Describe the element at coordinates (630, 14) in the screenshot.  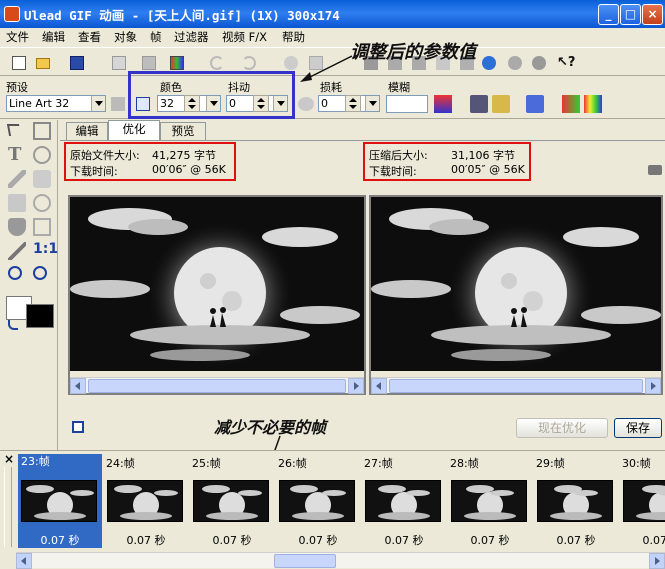
I see `maximize-button: □` at that location.